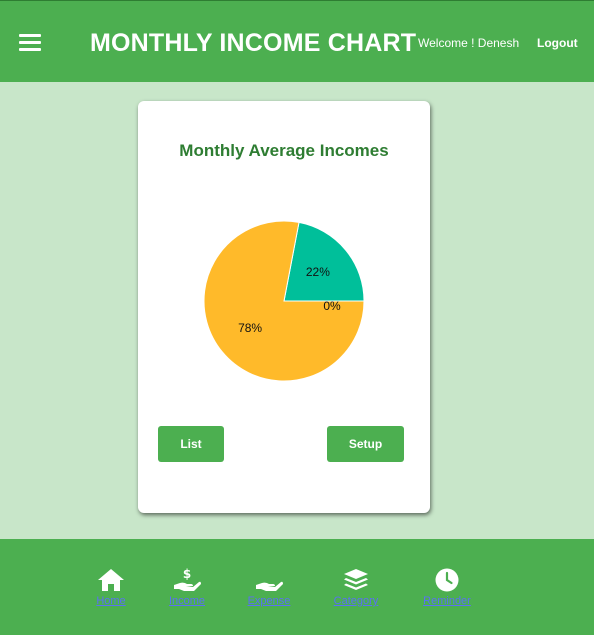 Image resolution: width=594 pixels, height=635 pixels. Describe the element at coordinates (356, 601) in the screenshot. I see `nav-label-category: Category` at that location.